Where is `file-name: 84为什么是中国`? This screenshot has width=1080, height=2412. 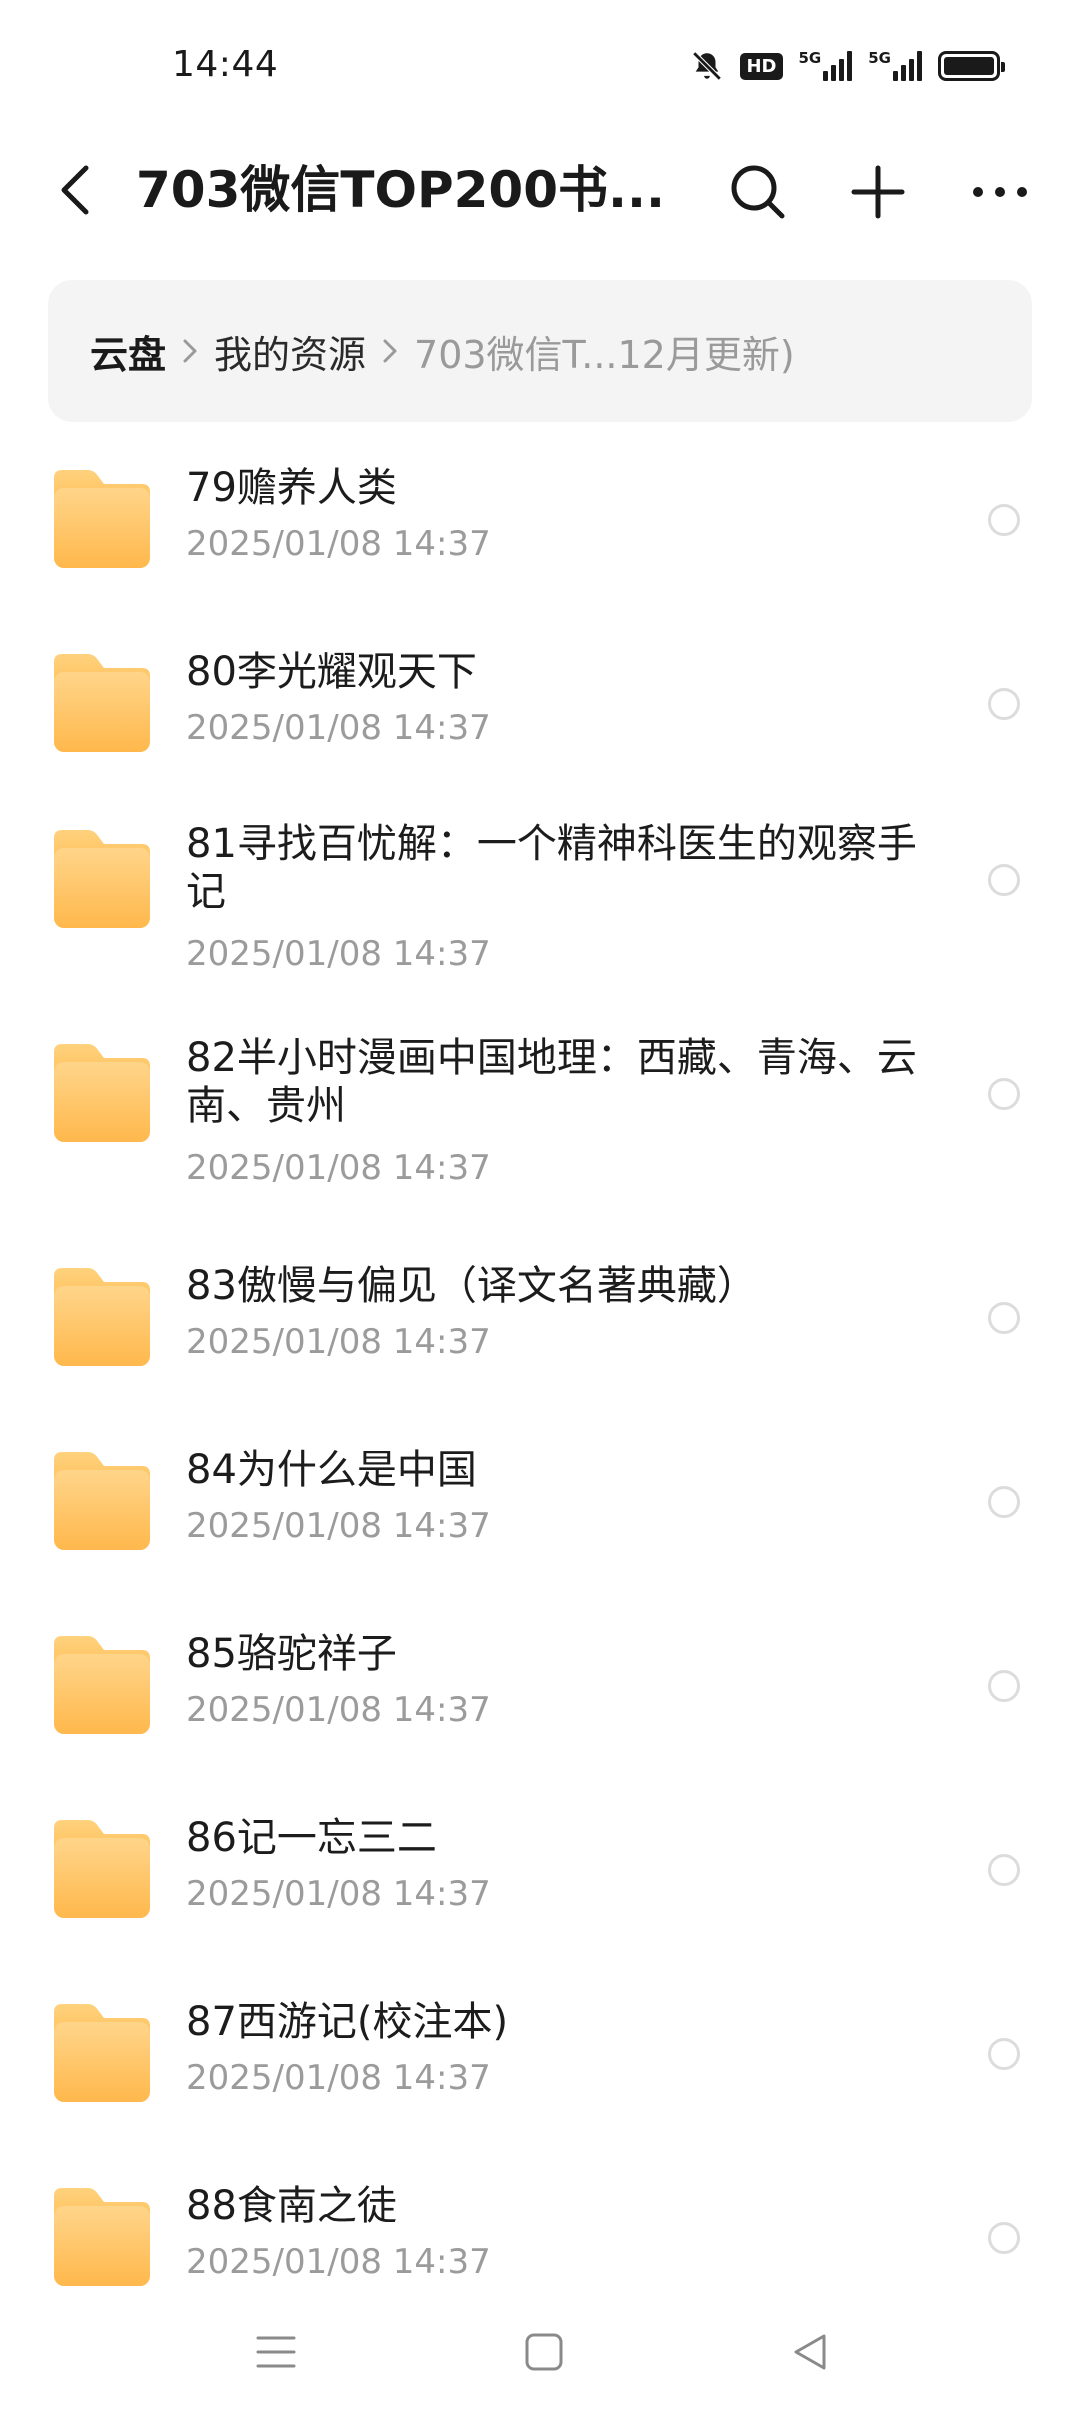
file-name: 84为什么是中国 is located at coordinates (331, 1470).